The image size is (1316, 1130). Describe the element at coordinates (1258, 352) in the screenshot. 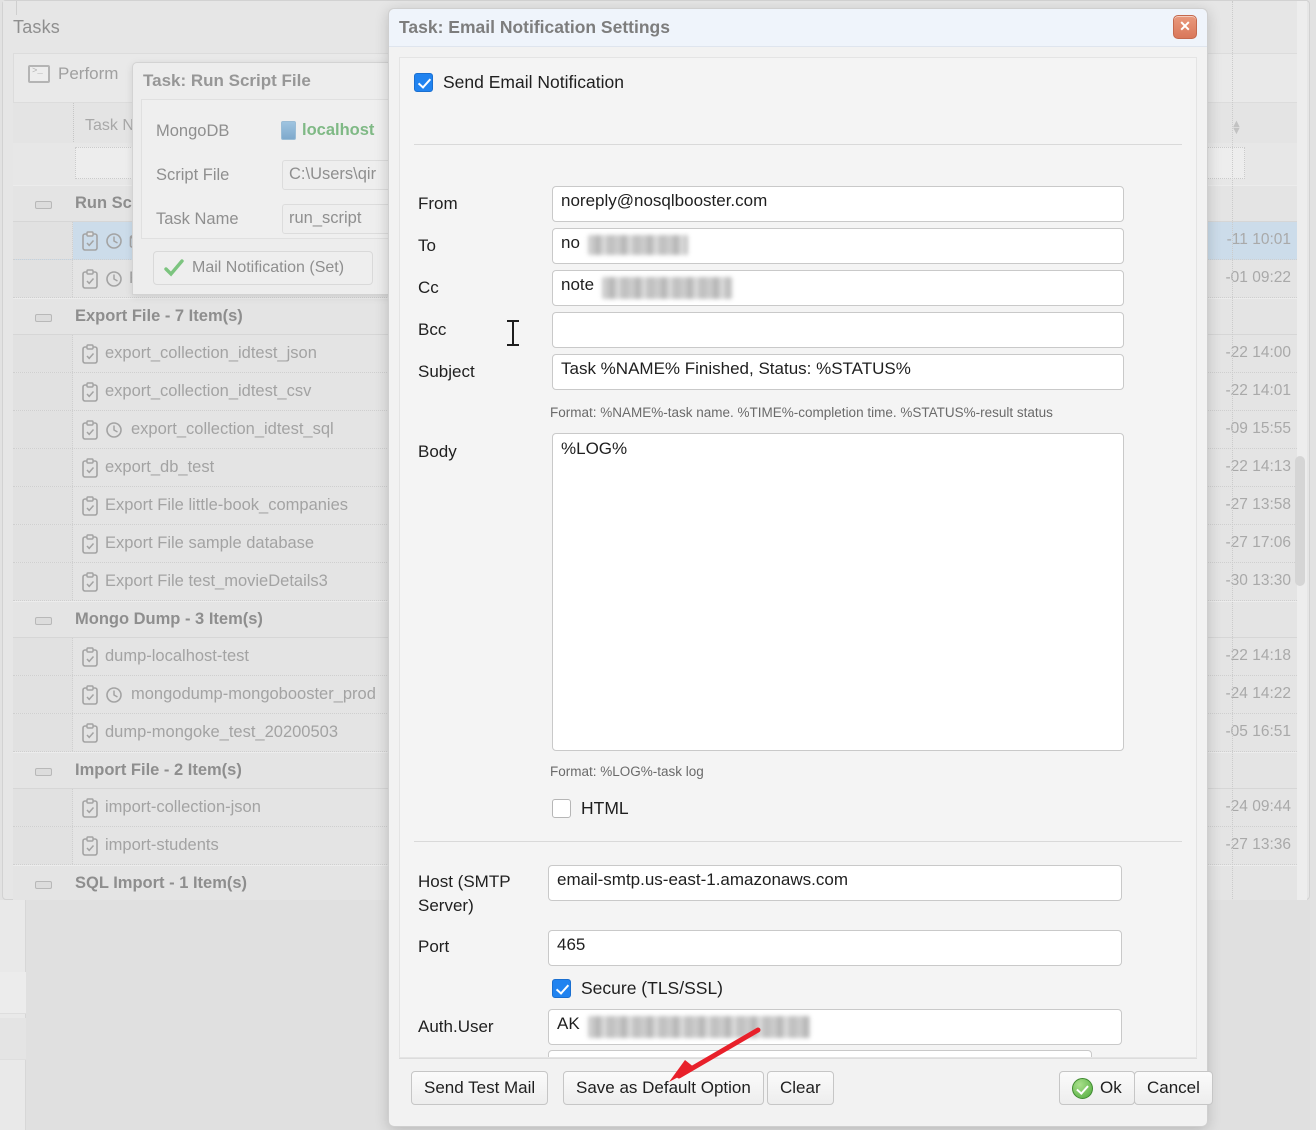

I see `task-modified-date: -22 14:00` at that location.